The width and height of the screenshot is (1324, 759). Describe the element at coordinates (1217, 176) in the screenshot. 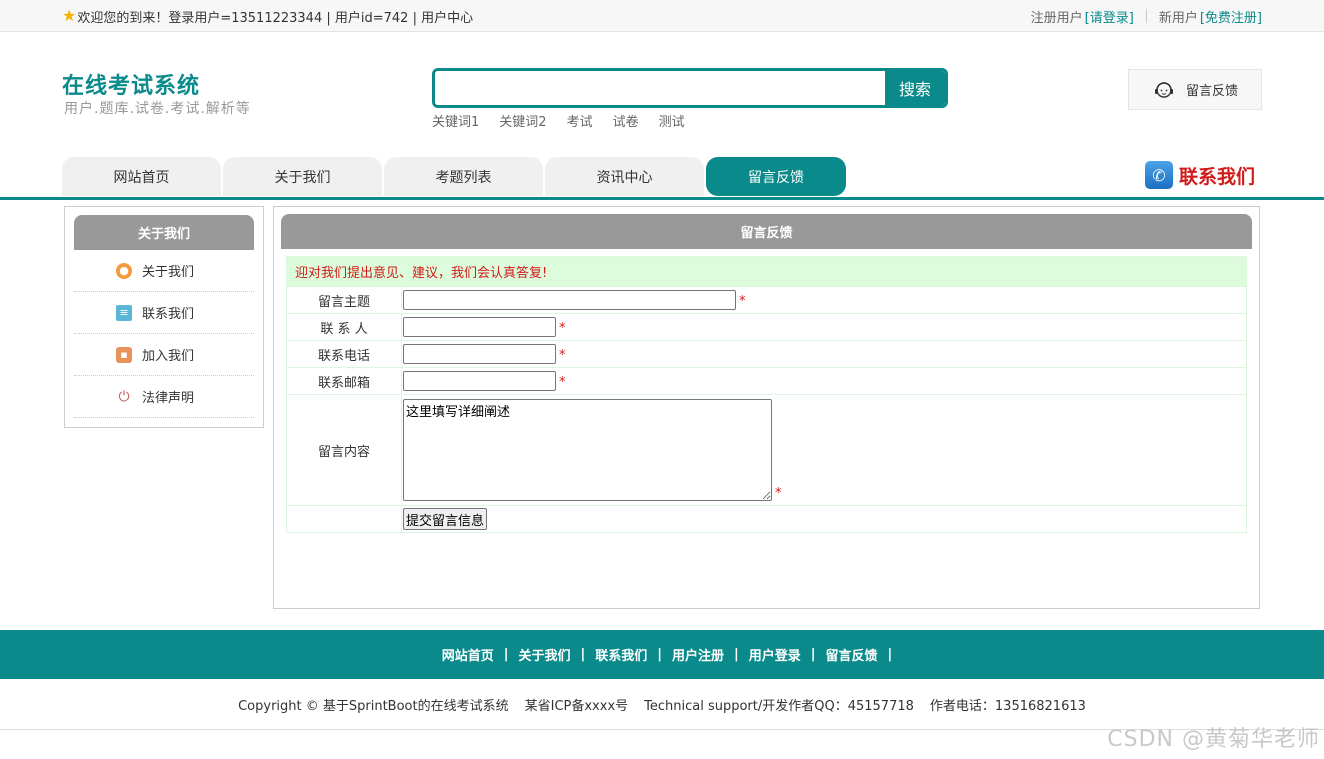

I see `contact-us-label: 联系我们` at that location.